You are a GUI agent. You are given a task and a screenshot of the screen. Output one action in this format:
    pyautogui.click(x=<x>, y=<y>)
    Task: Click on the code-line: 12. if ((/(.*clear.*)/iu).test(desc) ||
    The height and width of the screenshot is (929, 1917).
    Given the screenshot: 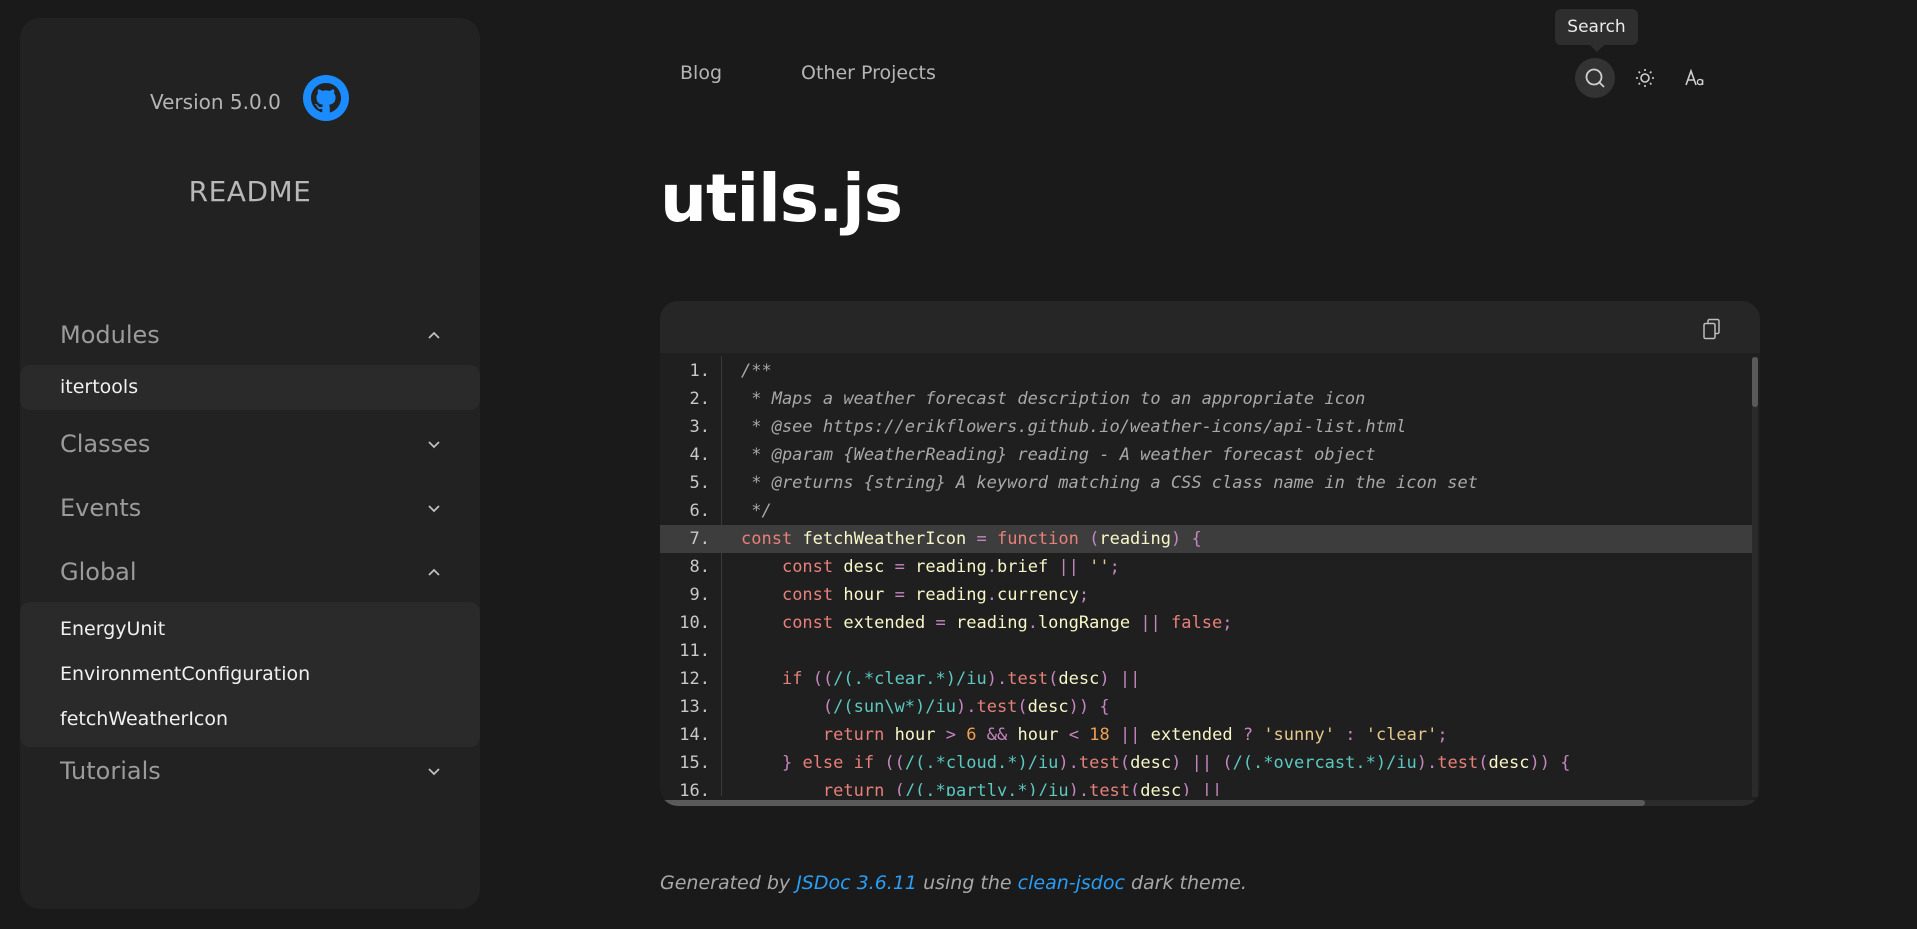 What is the action you would take?
    pyautogui.click(x=1206, y=679)
    